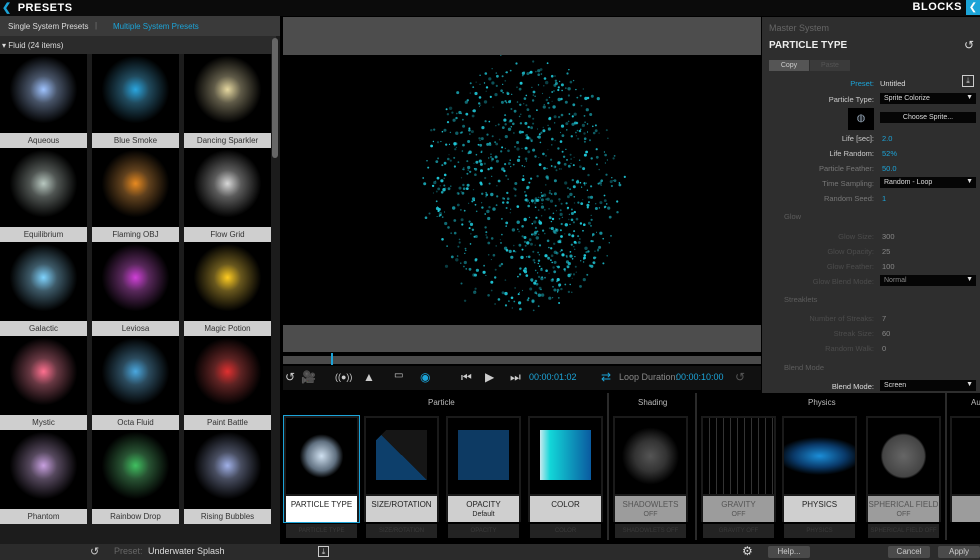 This screenshot has width=980, height=560. What do you see at coordinates (466, 377) in the screenshot?
I see `skip-start-icon: ⏮` at bounding box center [466, 377].